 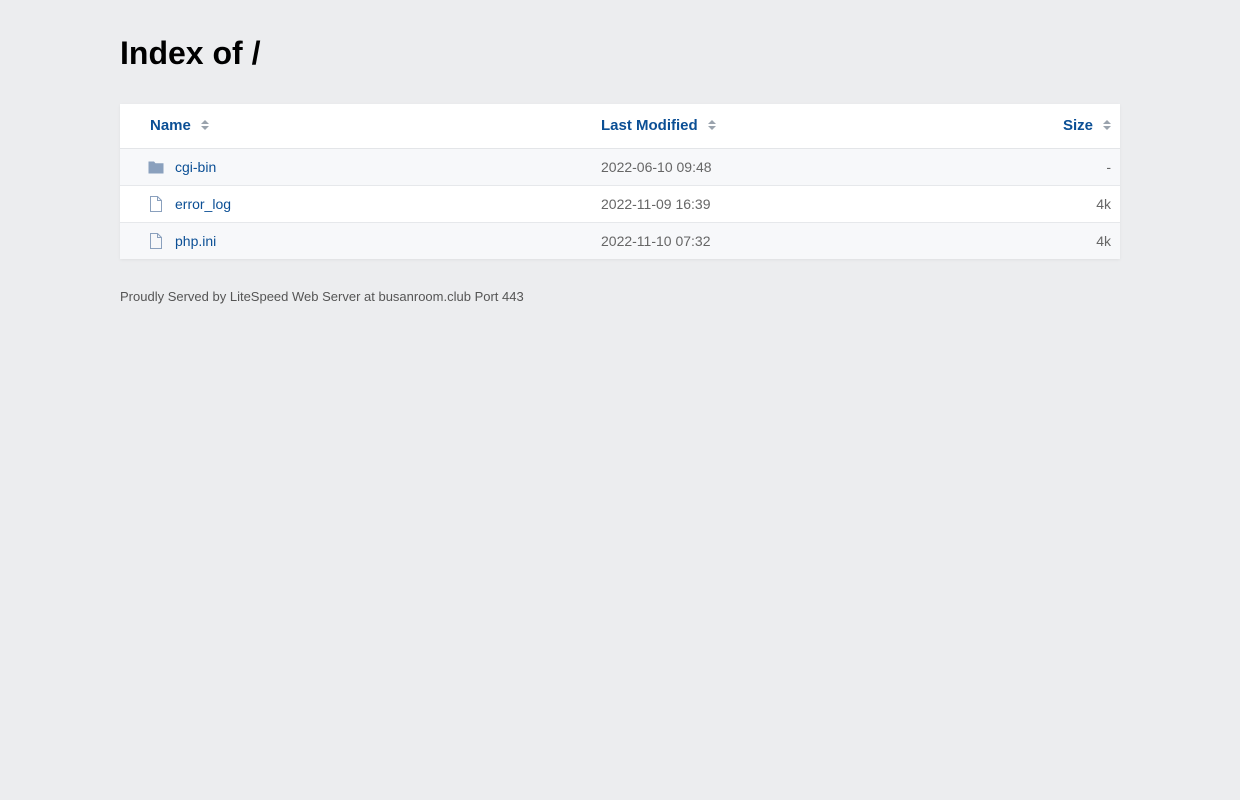 What do you see at coordinates (203, 204) in the screenshot?
I see `file-link: error_log` at bounding box center [203, 204].